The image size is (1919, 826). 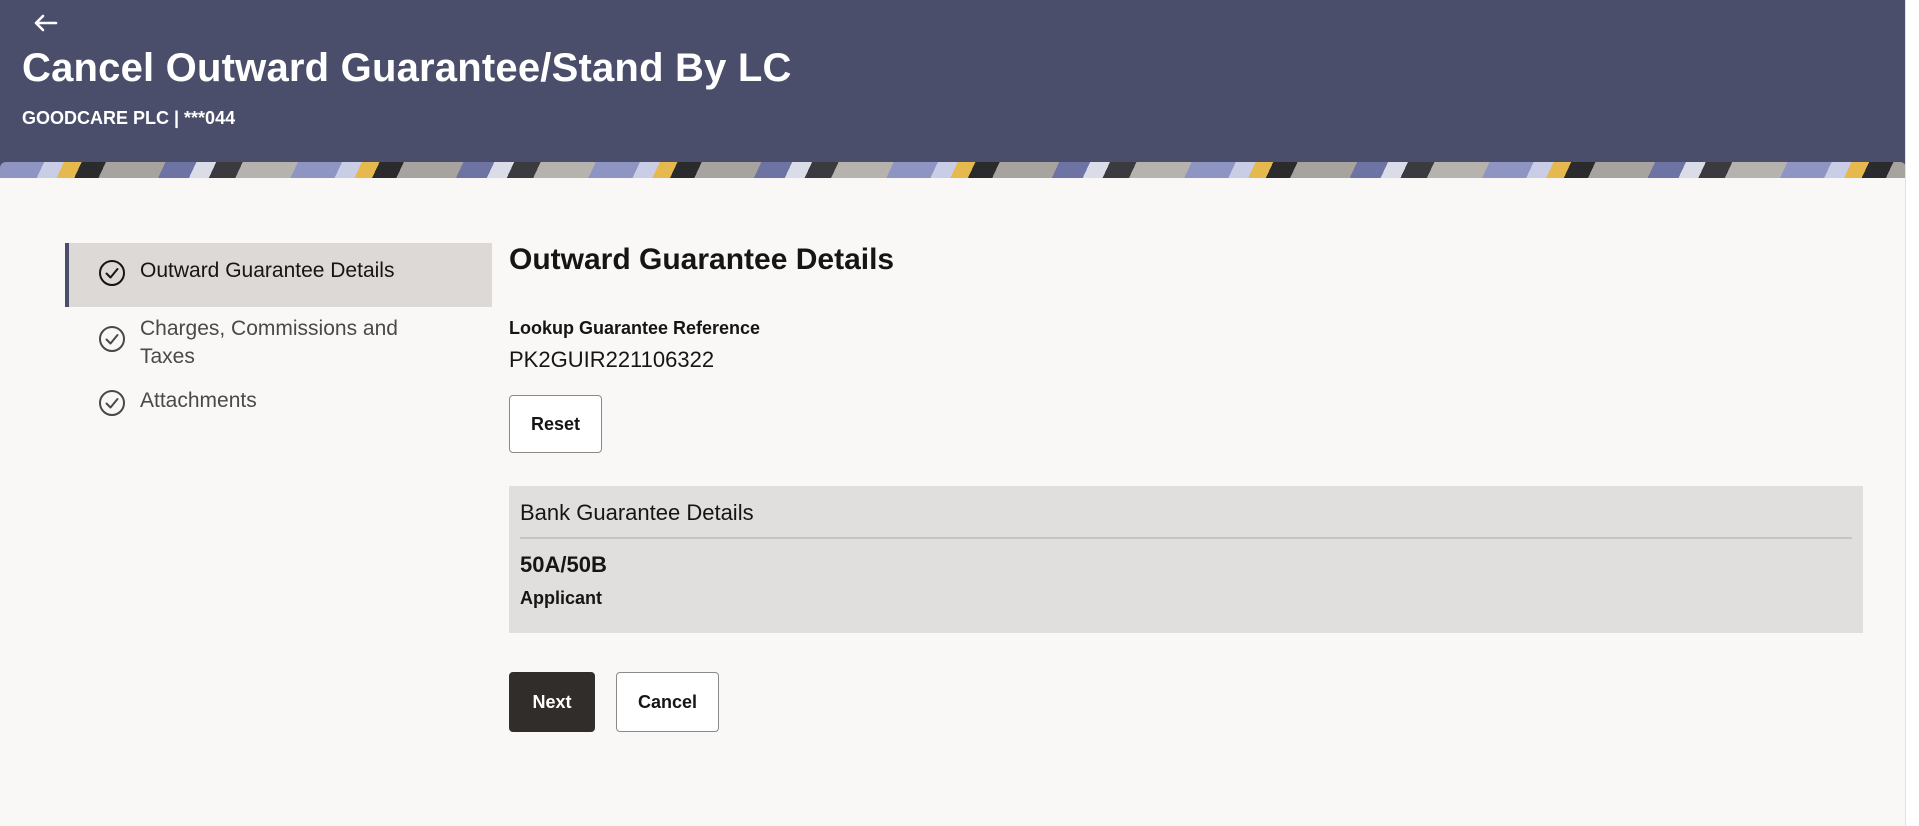 I want to click on next-button: Next, so click(x=552, y=702).